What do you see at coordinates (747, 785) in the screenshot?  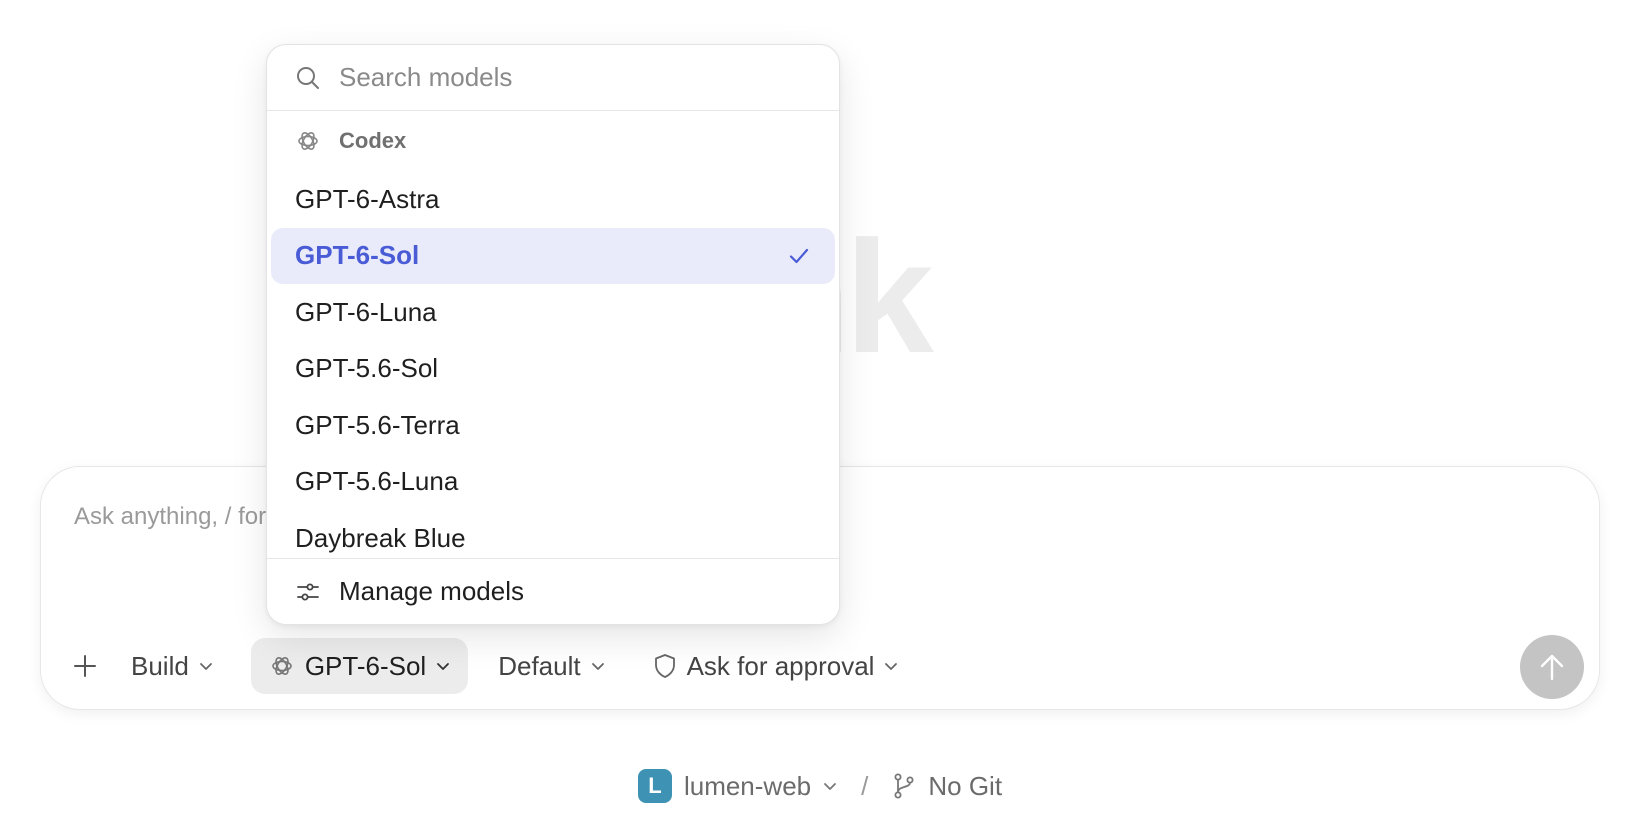 I see `project-name: lumen-web` at bounding box center [747, 785].